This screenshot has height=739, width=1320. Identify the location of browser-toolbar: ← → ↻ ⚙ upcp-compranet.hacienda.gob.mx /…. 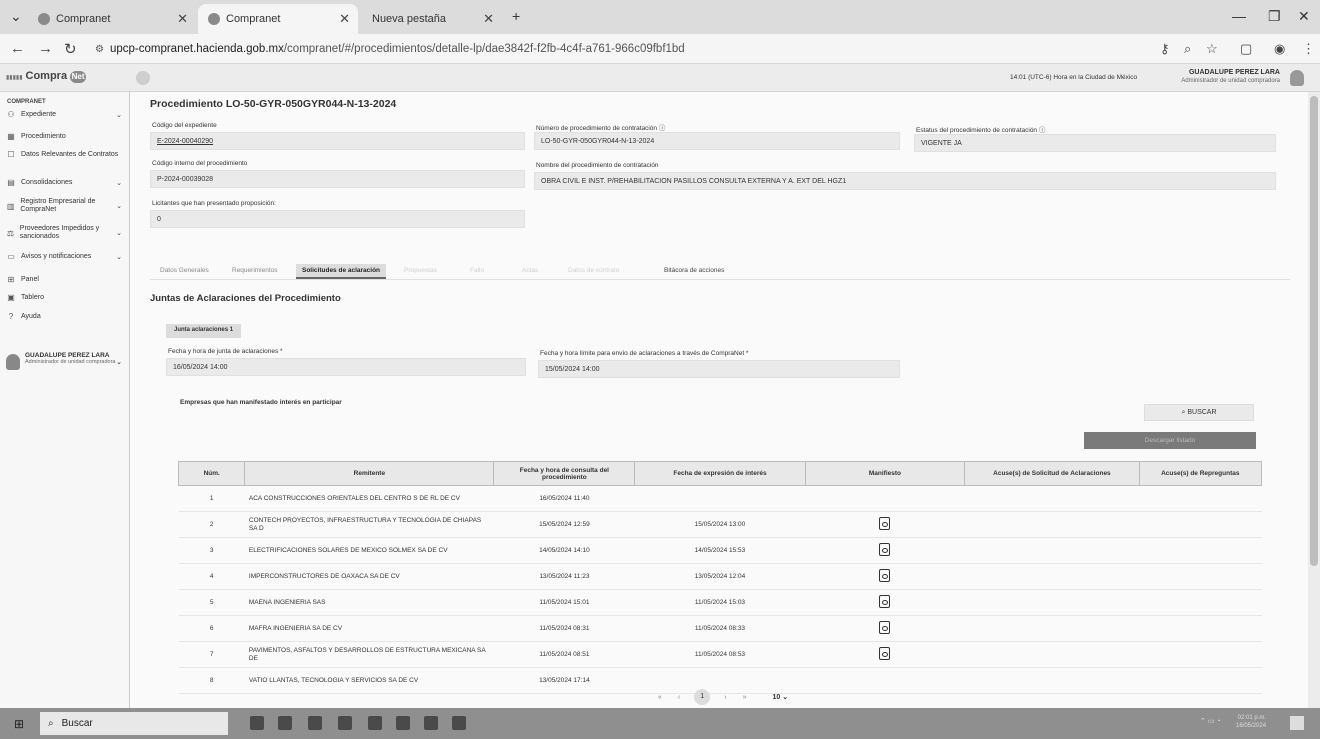
(660, 49).